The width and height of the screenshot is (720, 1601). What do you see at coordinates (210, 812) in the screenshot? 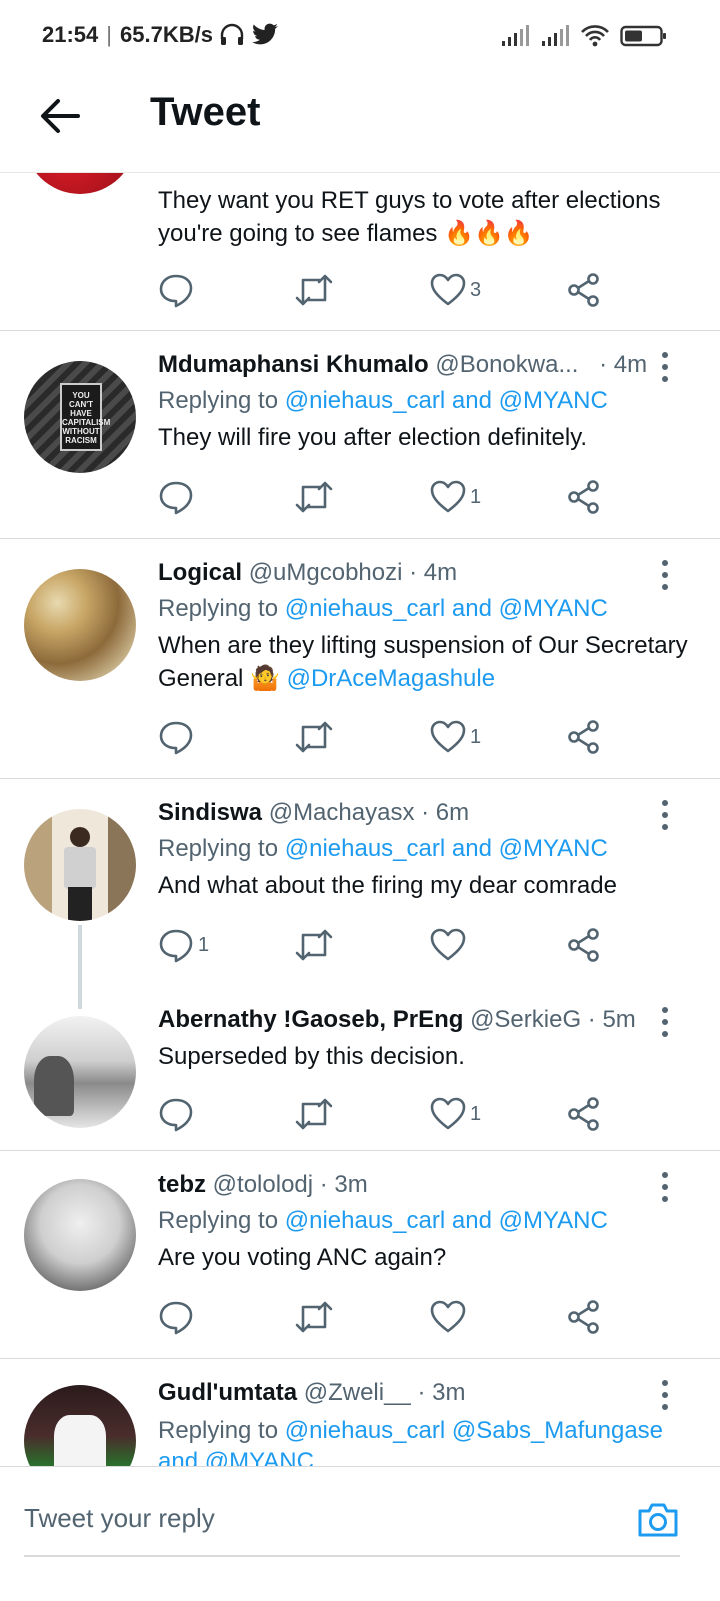
I see `author-name: Sindiswa` at bounding box center [210, 812].